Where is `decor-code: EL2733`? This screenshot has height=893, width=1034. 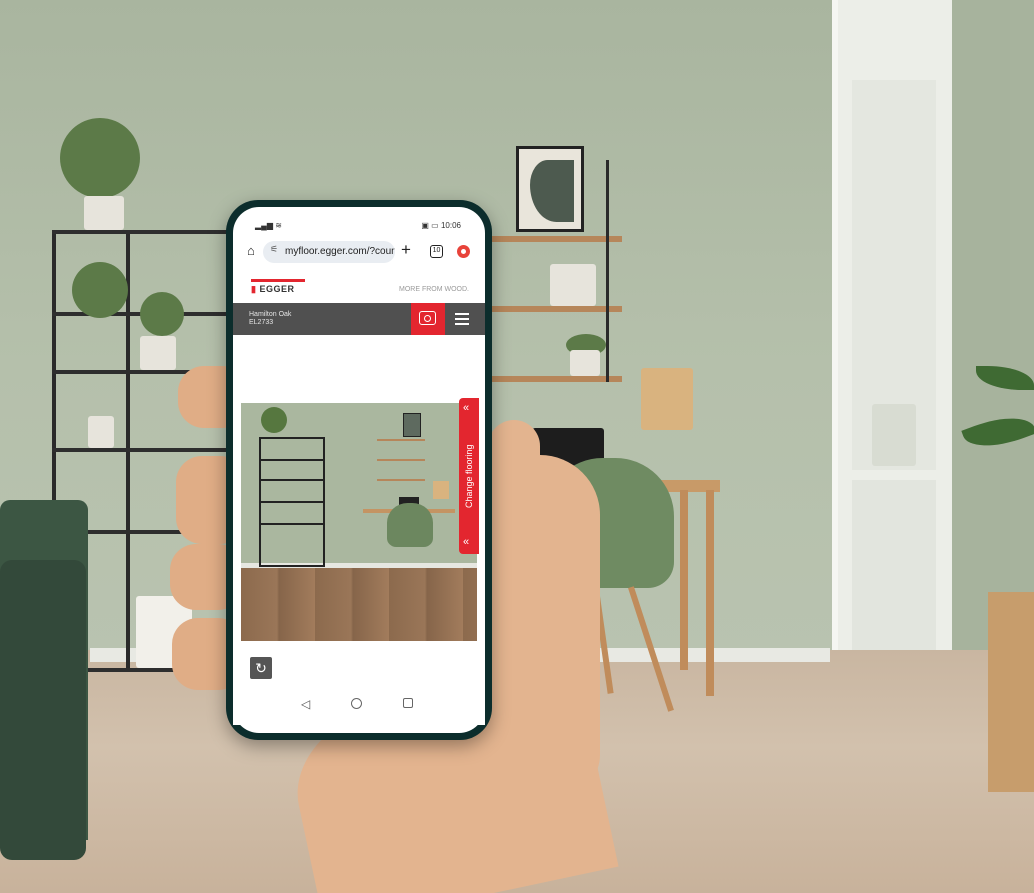 decor-code: EL2733 is located at coordinates (261, 322).